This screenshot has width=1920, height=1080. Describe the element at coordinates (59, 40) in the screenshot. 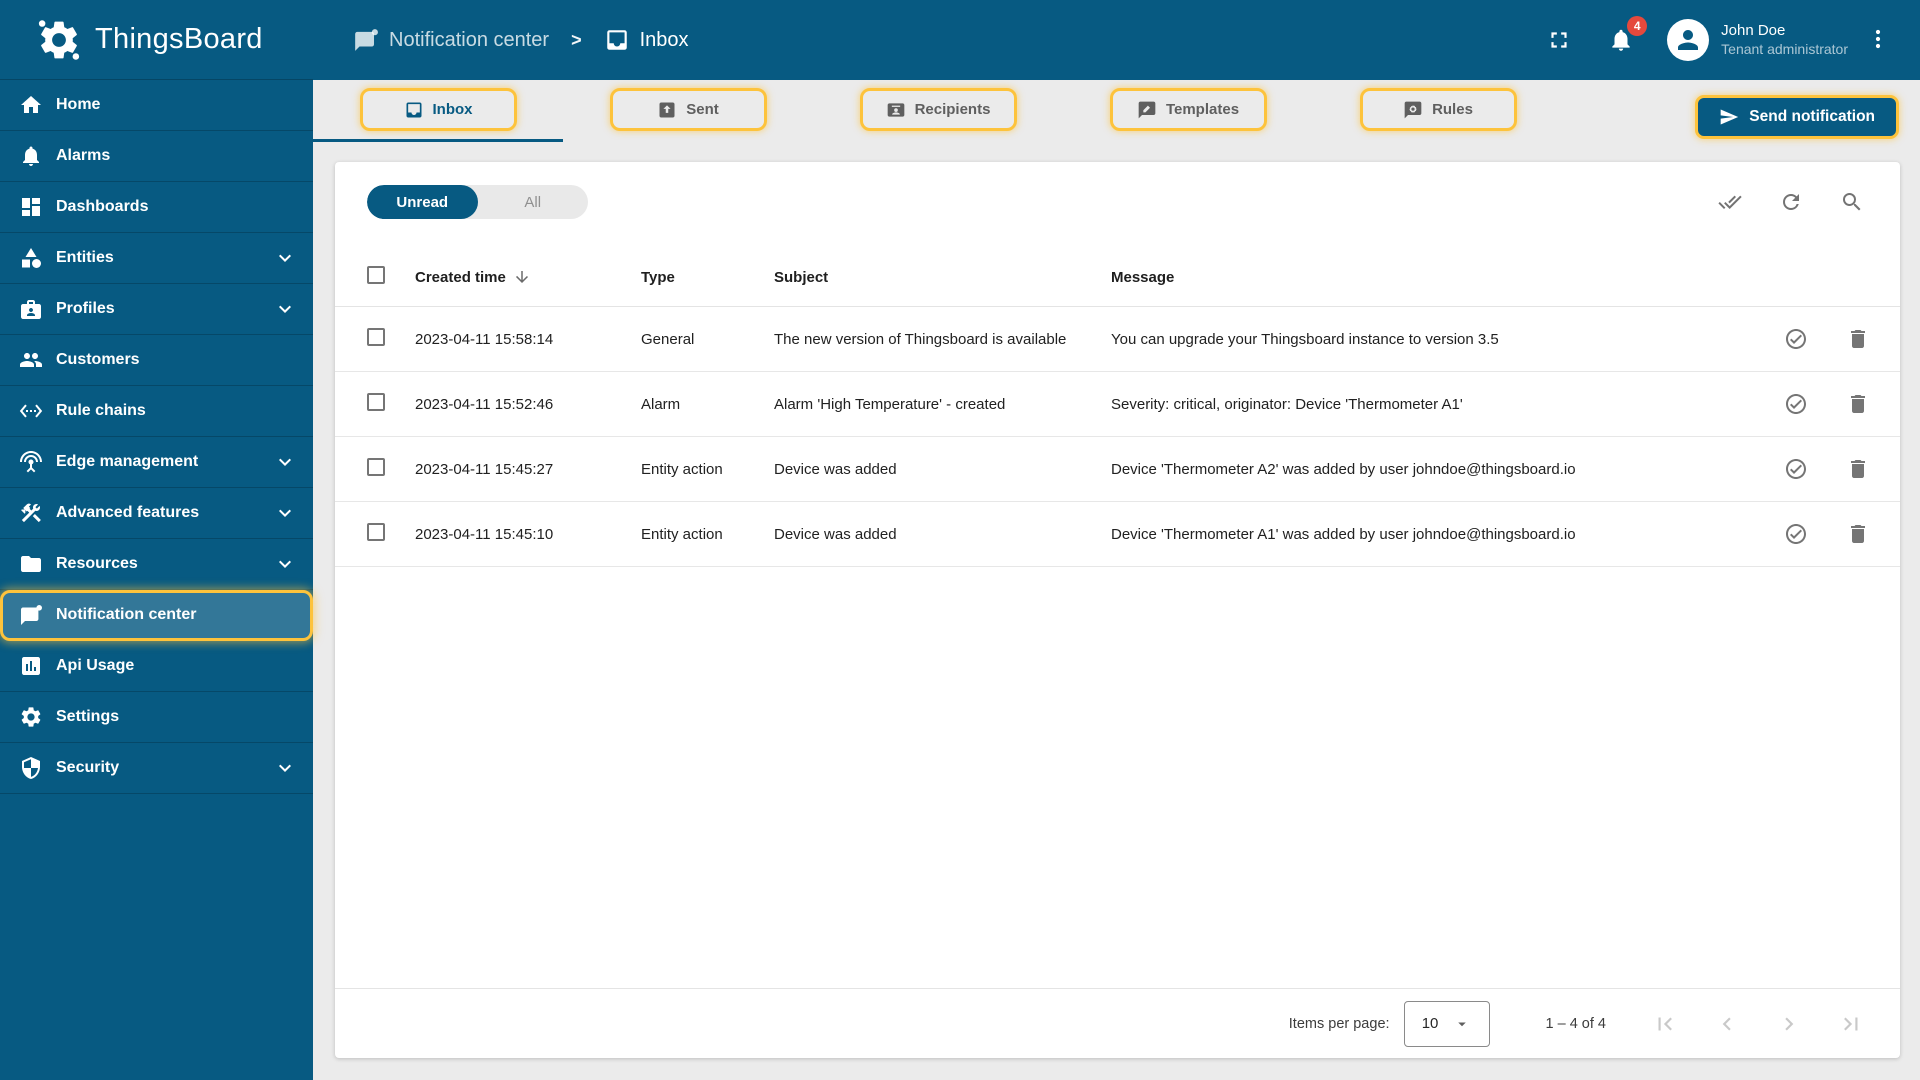

I see `thingsboard-logo-icon` at that location.